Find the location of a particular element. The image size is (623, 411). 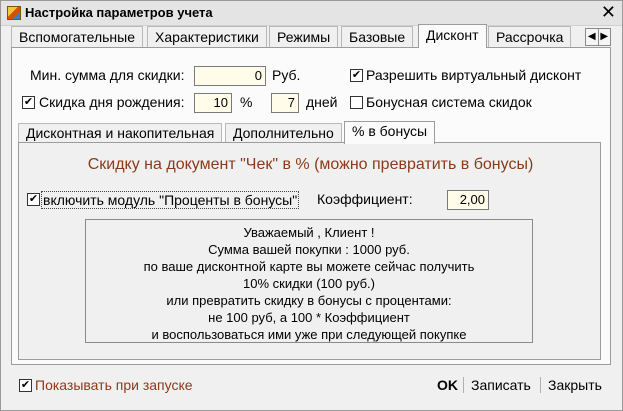

ok-button: OK is located at coordinates (447, 385).